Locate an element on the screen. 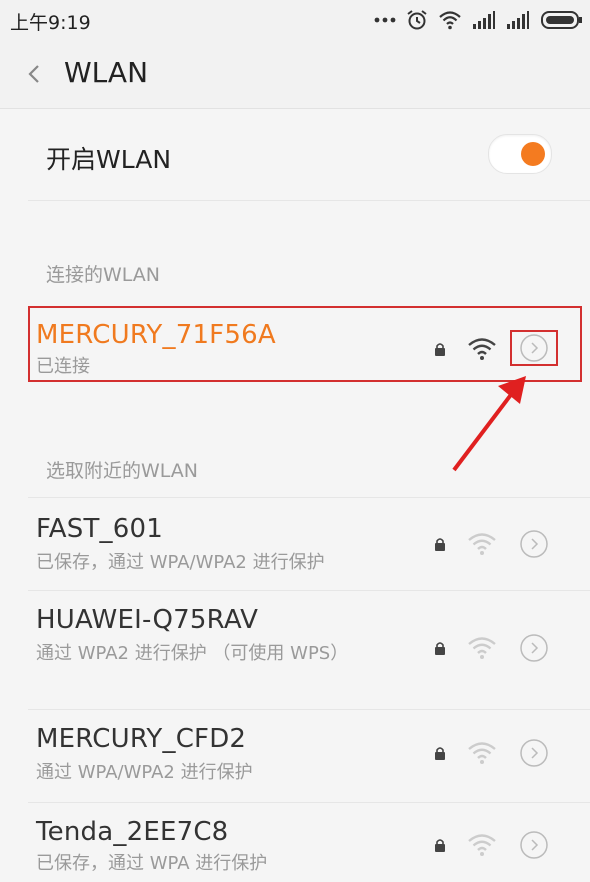  divider is located at coordinates (309, 200).